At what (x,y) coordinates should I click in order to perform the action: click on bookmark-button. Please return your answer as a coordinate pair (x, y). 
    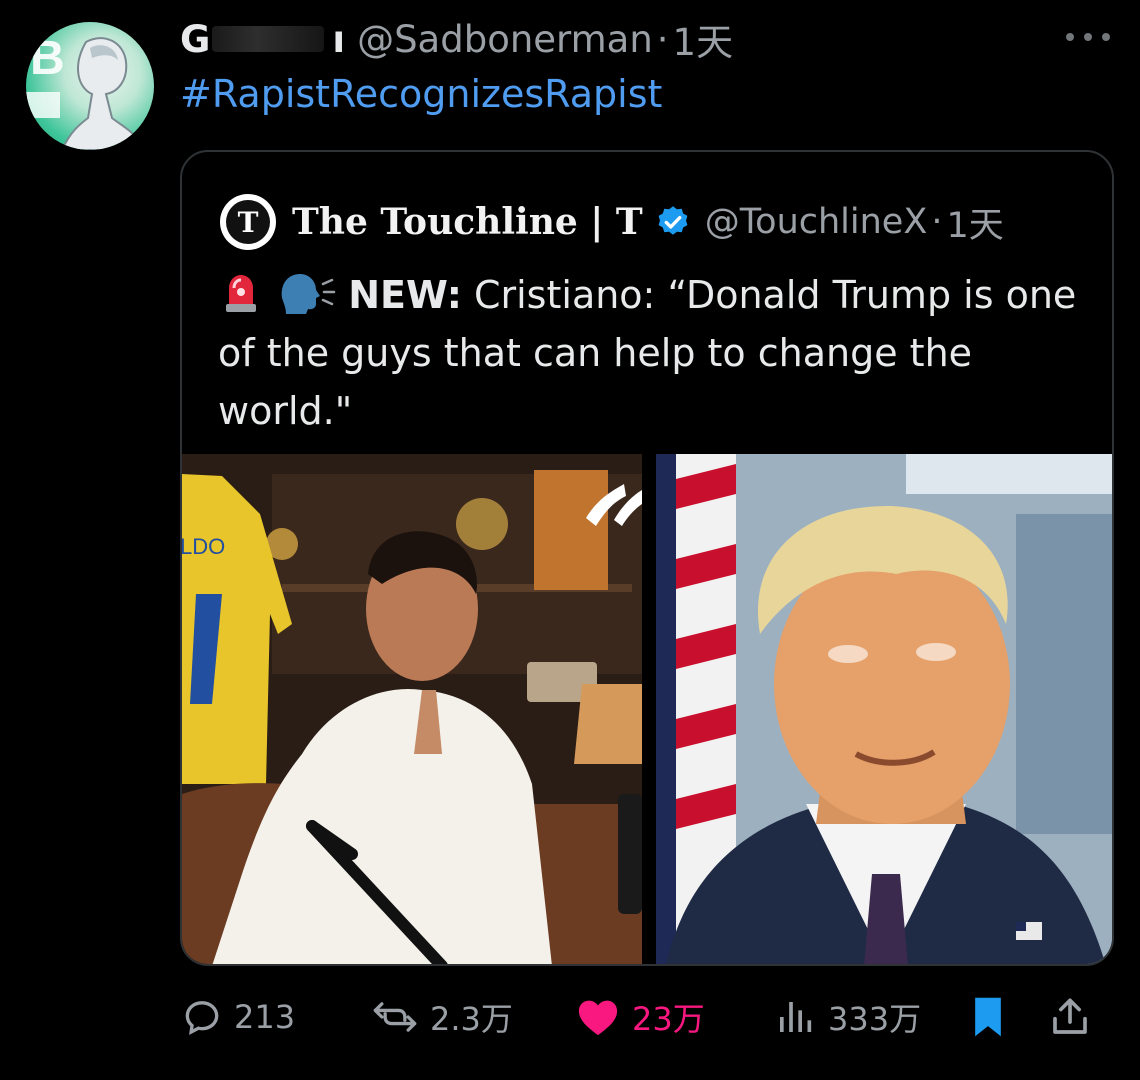
    Looking at the image, I should click on (994, 1017).